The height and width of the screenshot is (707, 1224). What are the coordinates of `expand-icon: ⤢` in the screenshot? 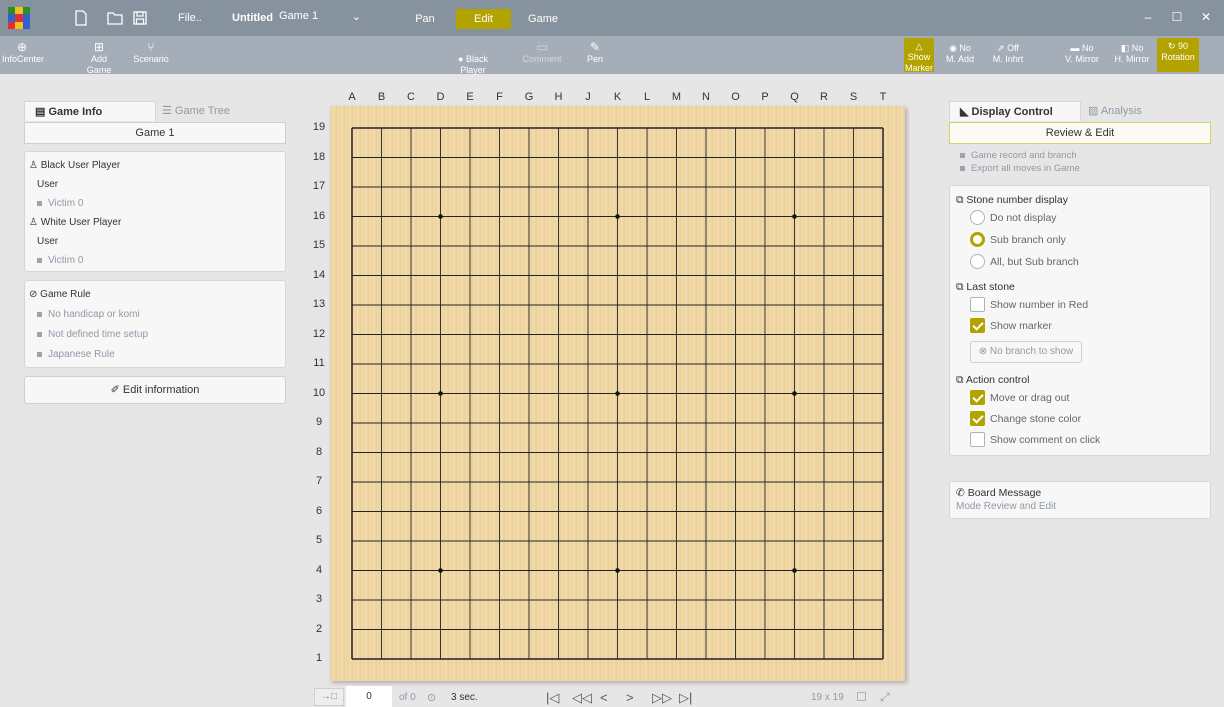 It's located at (885, 697).